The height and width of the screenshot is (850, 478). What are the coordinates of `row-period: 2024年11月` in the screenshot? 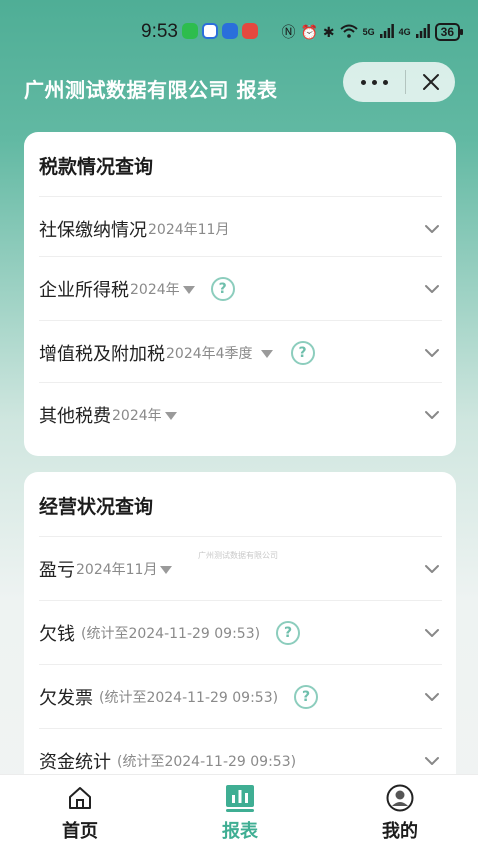 It's located at (189, 229).